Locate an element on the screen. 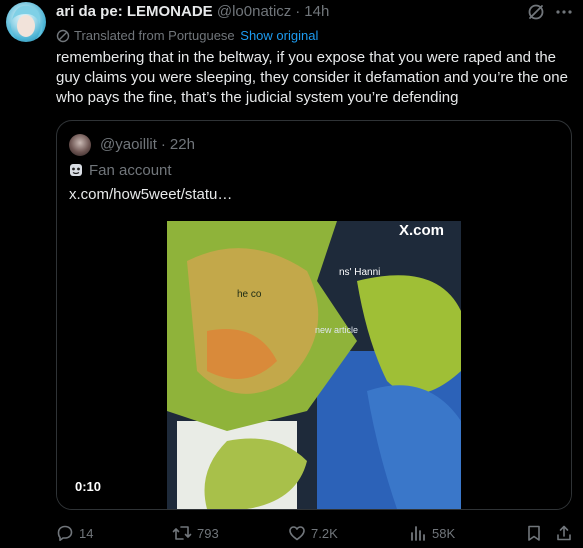  avatar is located at coordinates (26, 22).